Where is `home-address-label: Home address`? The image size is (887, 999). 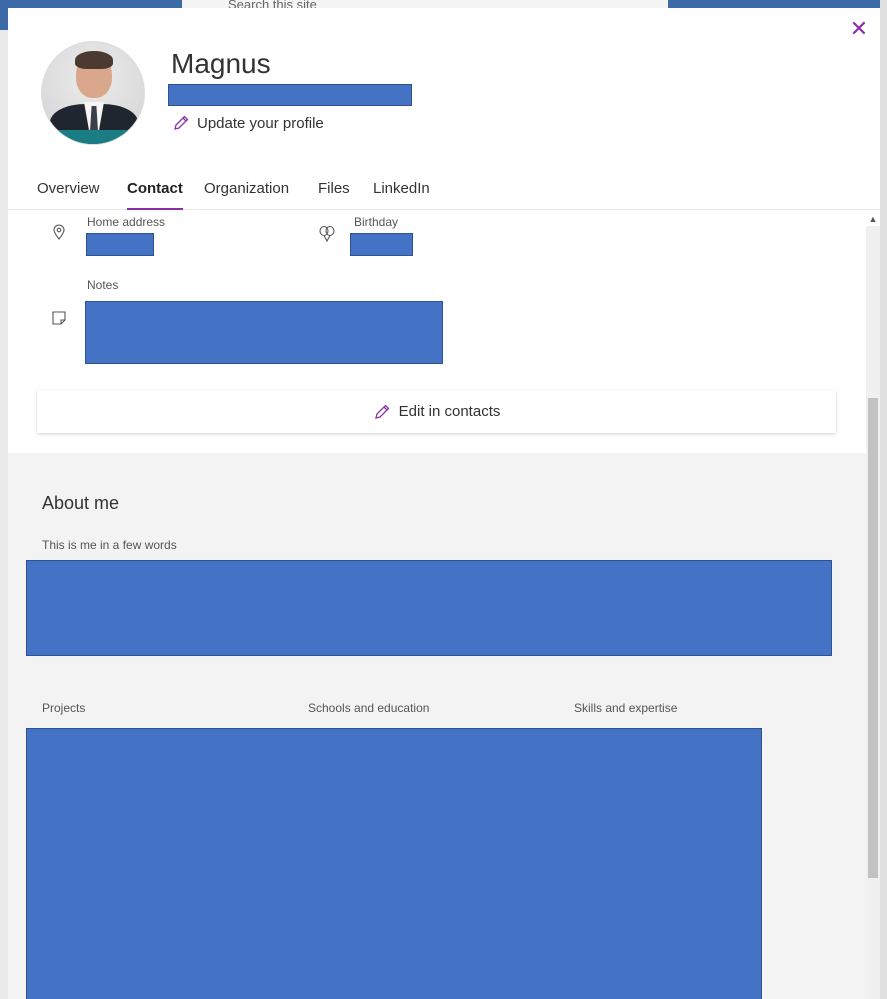 home-address-label: Home address is located at coordinates (126, 222).